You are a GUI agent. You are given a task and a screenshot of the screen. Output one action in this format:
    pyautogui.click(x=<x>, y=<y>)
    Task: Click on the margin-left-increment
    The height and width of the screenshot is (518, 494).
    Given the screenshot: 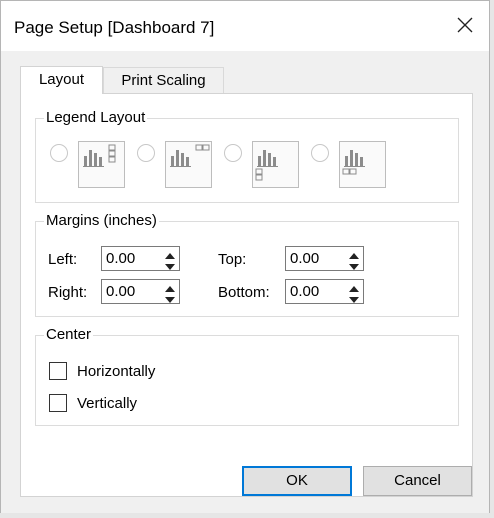 What is the action you would take?
    pyautogui.click(x=170, y=253)
    